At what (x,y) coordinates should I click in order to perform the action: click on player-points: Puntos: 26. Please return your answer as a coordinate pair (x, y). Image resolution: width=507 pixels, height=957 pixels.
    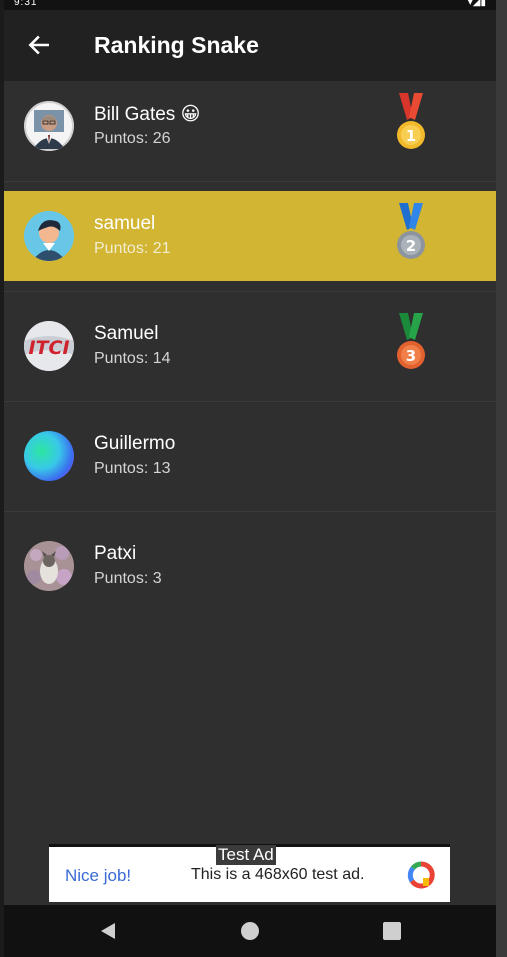
    Looking at the image, I should click on (132, 138).